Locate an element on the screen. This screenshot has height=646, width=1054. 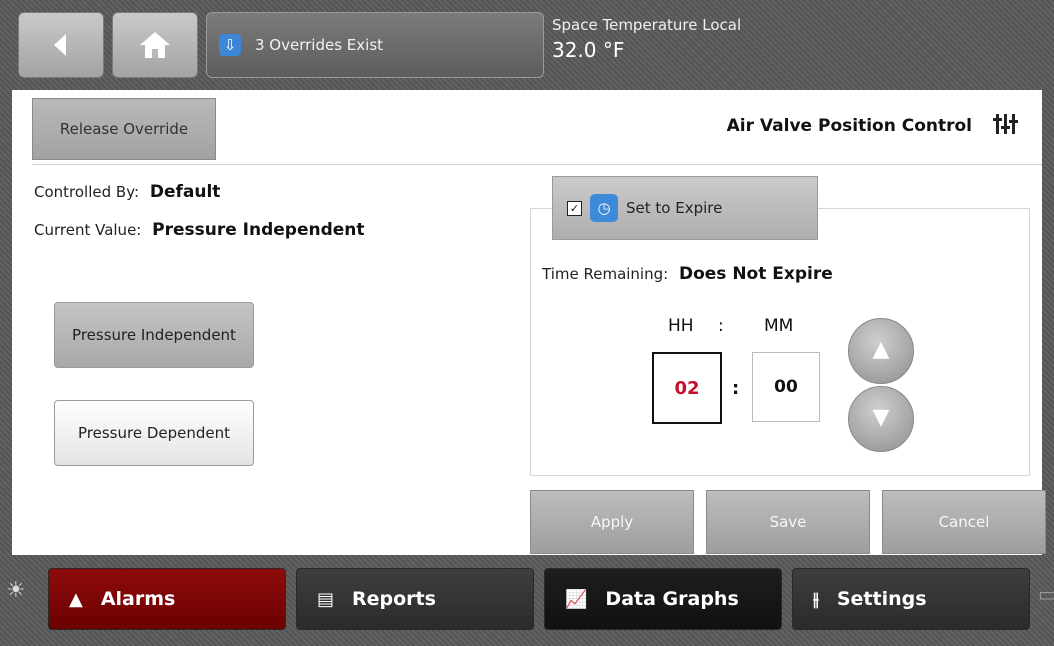
controlled-by-label: Controlled By: is located at coordinates (87, 192).